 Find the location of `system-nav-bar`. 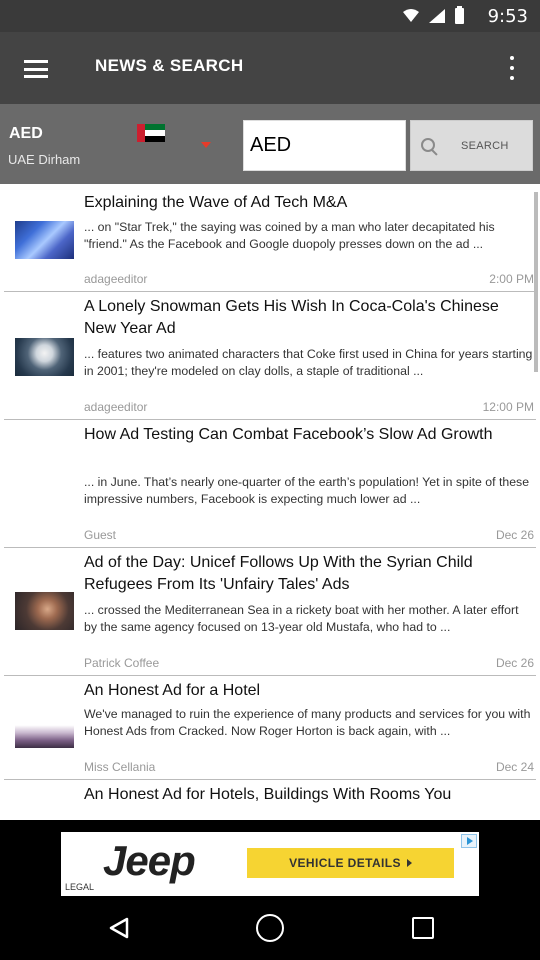

system-nav-bar is located at coordinates (270, 928).